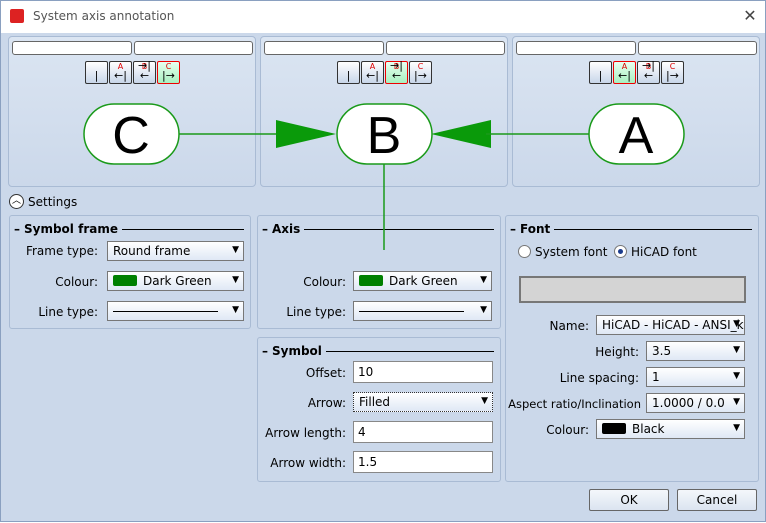  I want to click on group-title: Symbol frame, so click(71, 229).